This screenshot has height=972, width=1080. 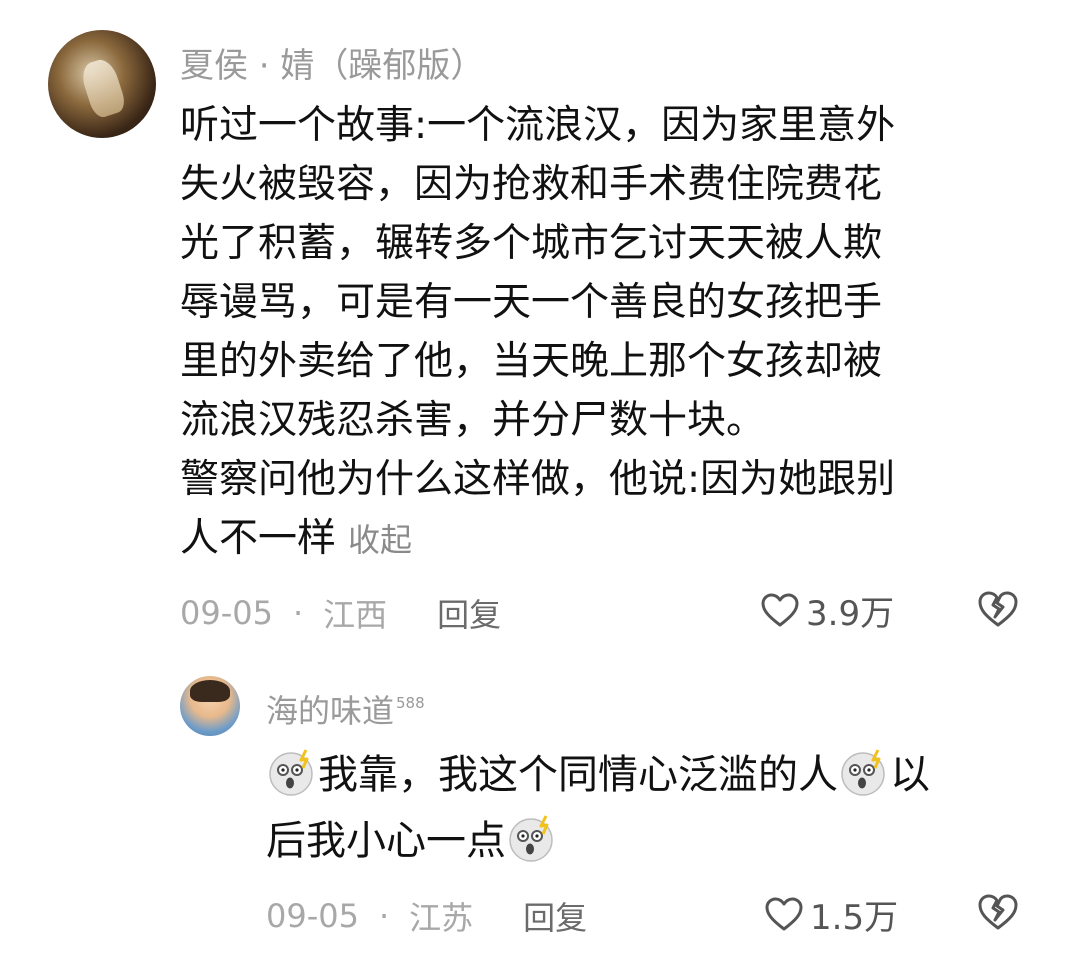 What do you see at coordinates (312, 916) in the screenshot?
I see `reply-date: 09-05` at bounding box center [312, 916].